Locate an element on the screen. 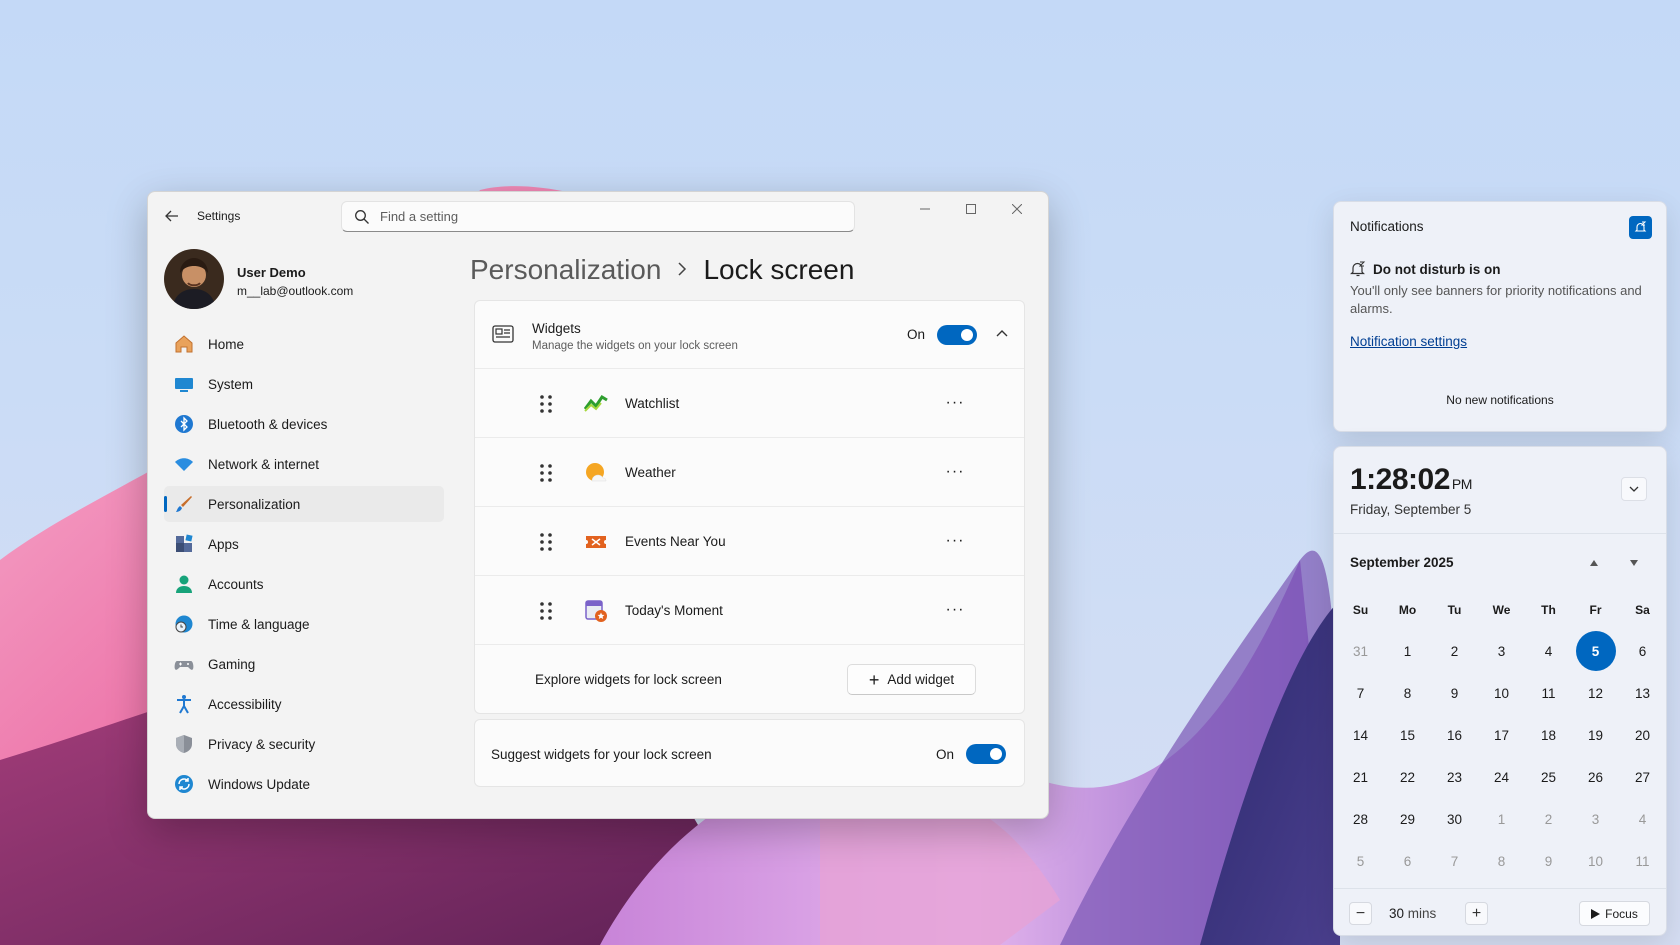  collapse-widgets-button is located at coordinates (1002, 333).